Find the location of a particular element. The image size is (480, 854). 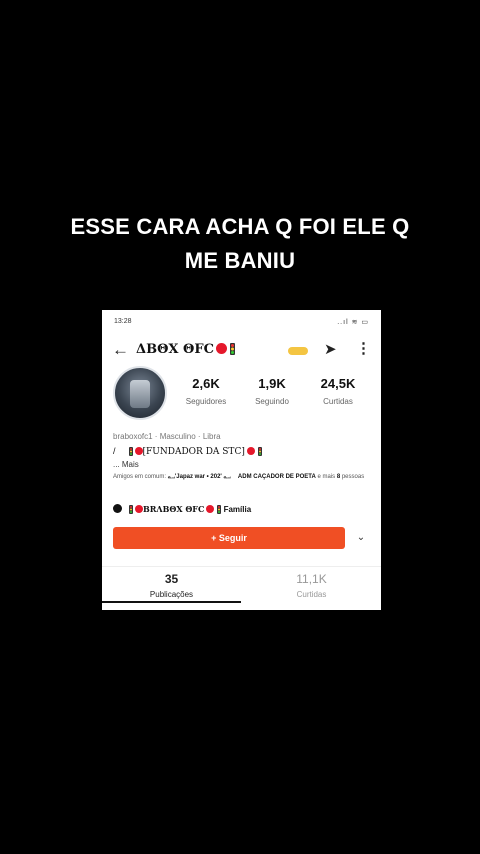

profile-username: ΔΒΘΧ ΘFC is located at coordinates (185, 349).